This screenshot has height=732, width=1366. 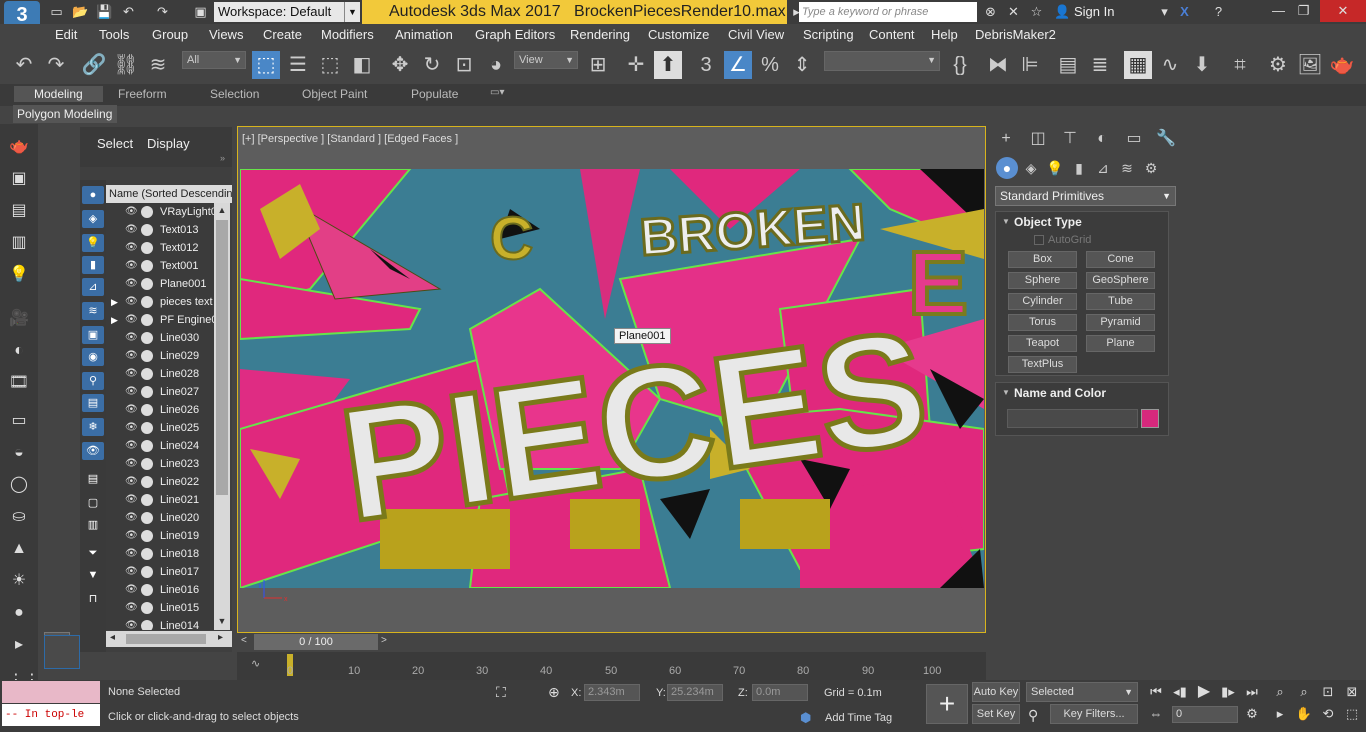 What do you see at coordinates (160, 446) in the screenshot?
I see `list-item: 👁 Line024` at bounding box center [160, 446].